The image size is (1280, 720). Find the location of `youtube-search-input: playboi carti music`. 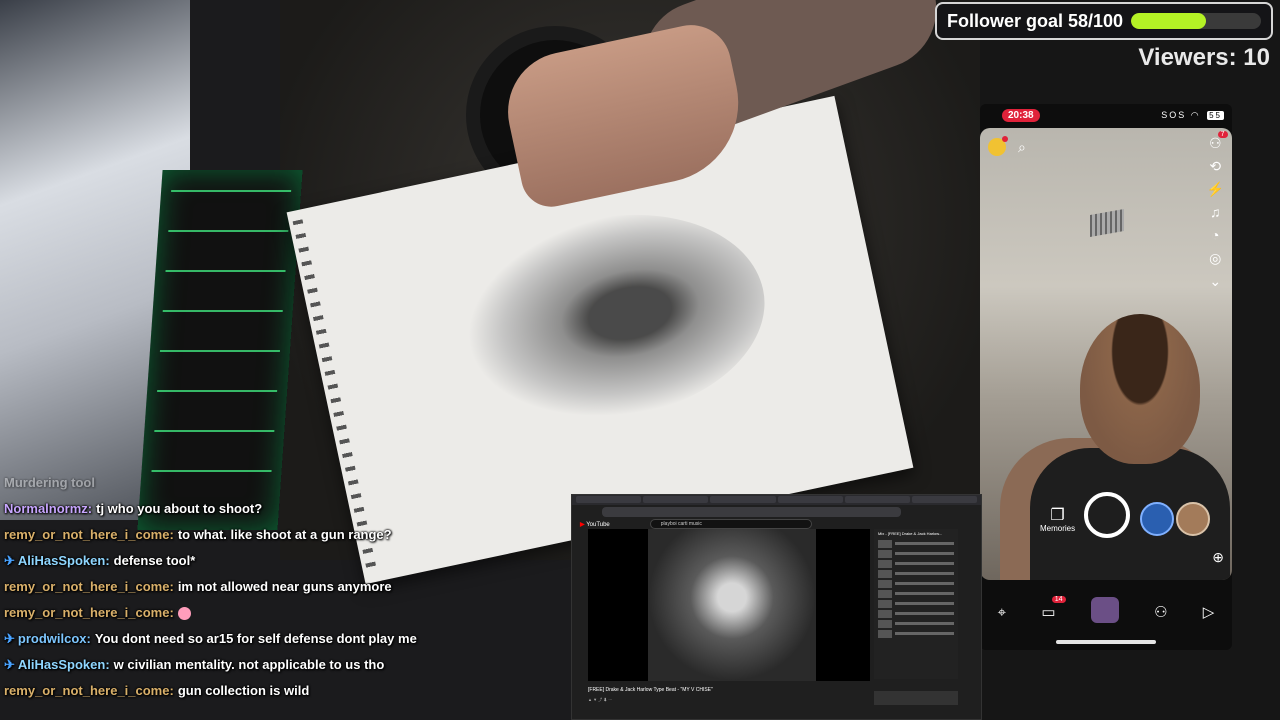

youtube-search-input: playboi carti music is located at coordinates (730, 524).